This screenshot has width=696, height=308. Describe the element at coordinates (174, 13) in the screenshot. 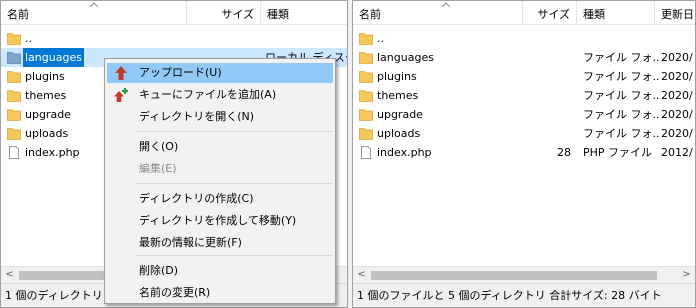

I see `local-column-header: 名前 サイズ 種類` at that location.